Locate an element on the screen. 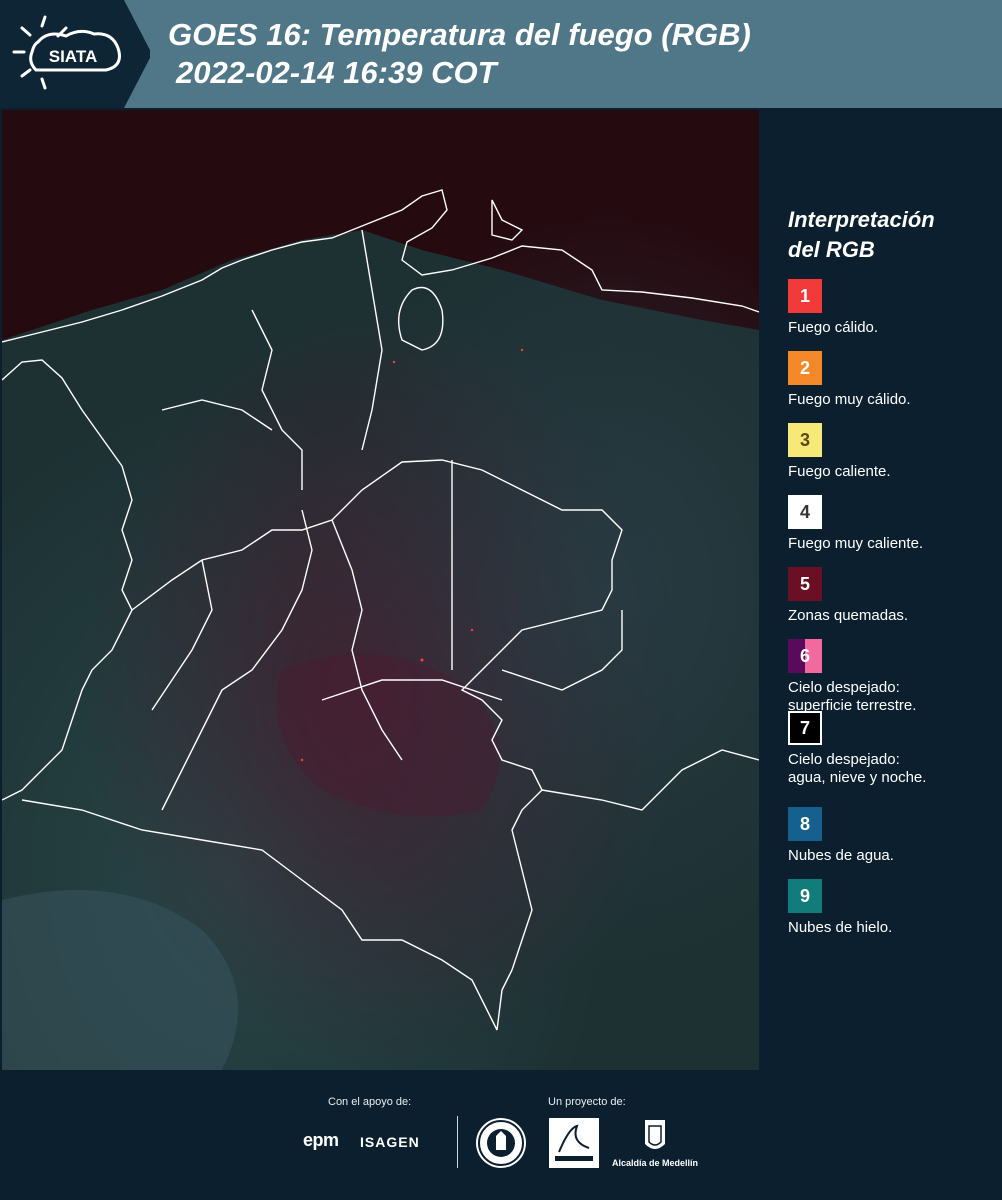 Image resolution: width=1002 pixels, height=1200 pixels. siata-logo: SIATA is located at coordinates (75, 54).